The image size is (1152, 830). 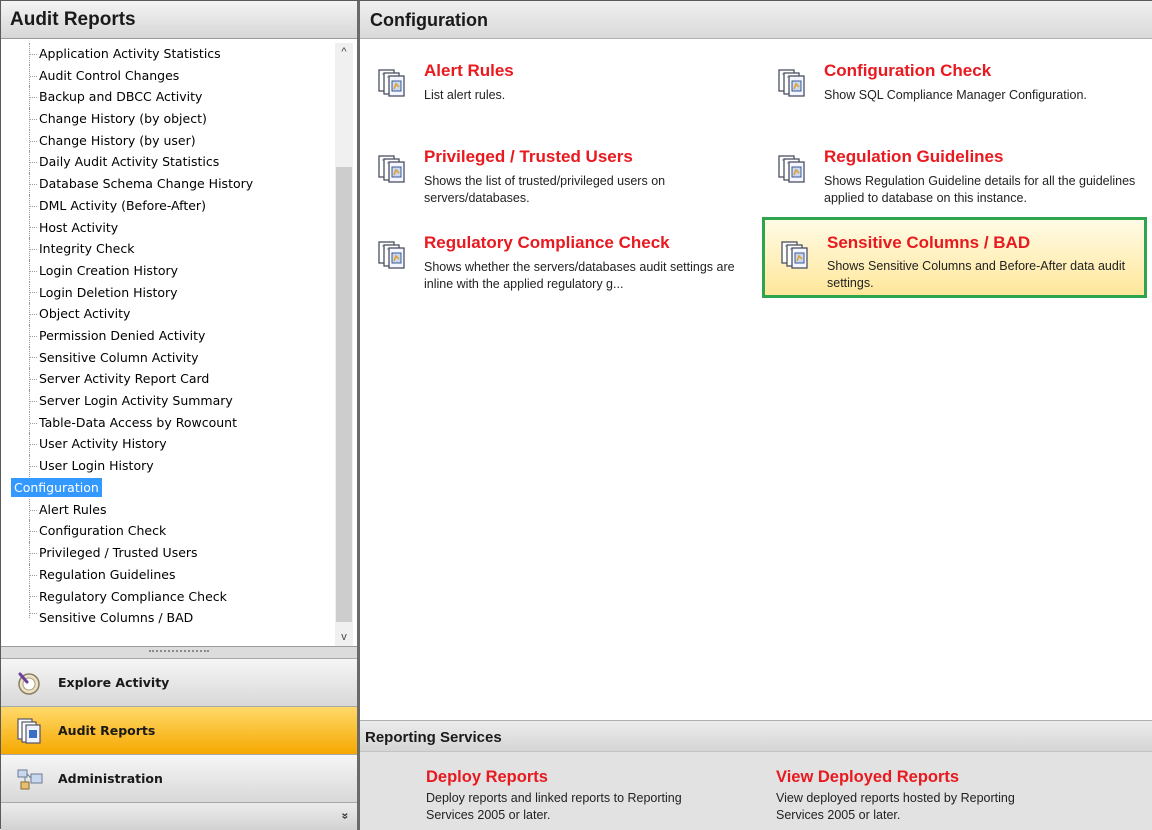 I want to click on tree-item: Server Activity Report Card, so click(x=171, y=379).